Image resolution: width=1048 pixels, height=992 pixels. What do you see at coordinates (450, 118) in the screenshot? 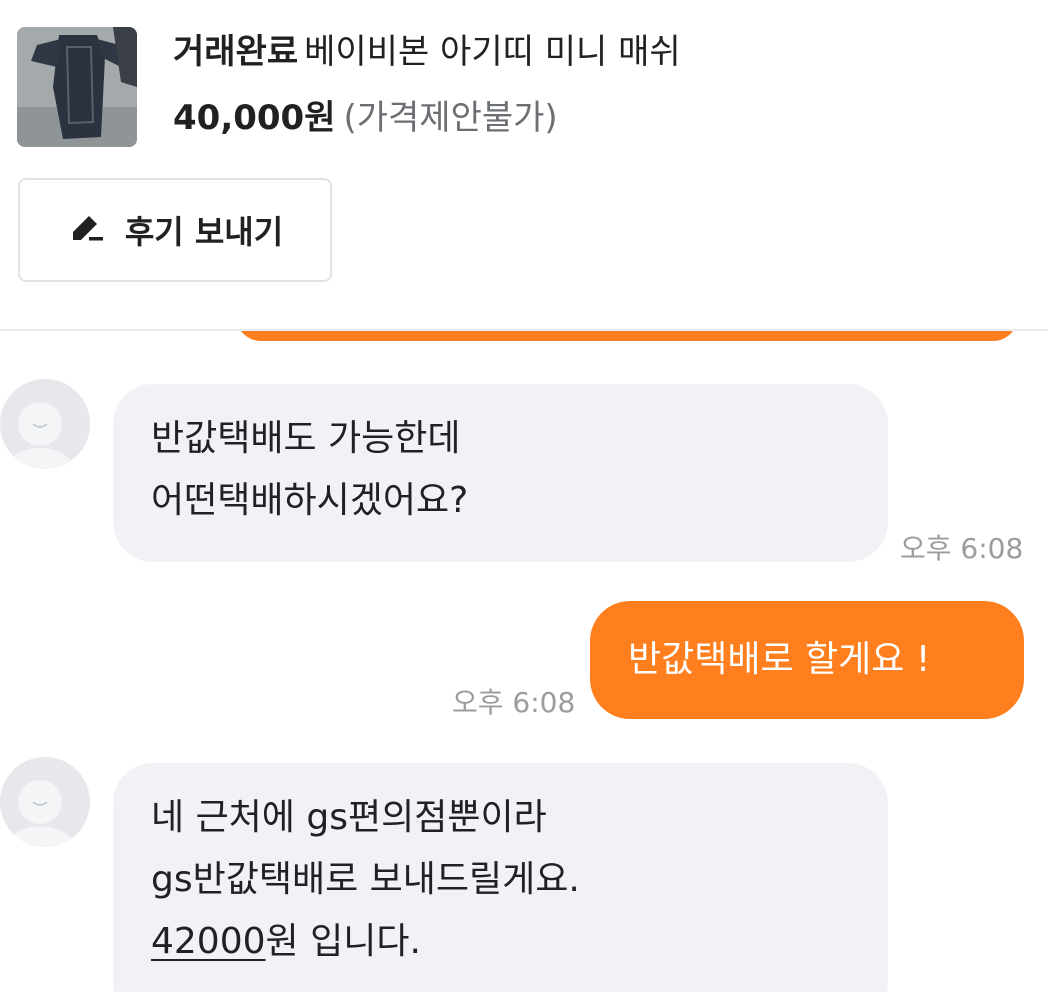
I see `price-negotiation: (가격제안불가)` at bounding box center [450, 118].